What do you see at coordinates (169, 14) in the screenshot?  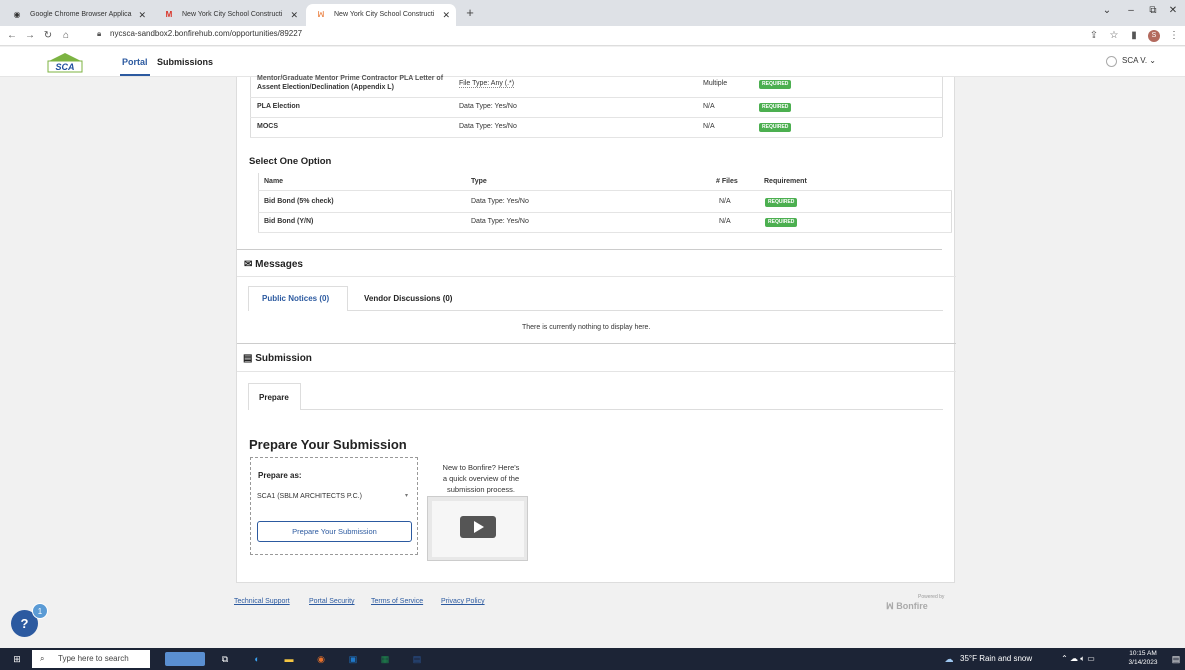 I see `gmail-icon: M` at bounding box center [169, 14].